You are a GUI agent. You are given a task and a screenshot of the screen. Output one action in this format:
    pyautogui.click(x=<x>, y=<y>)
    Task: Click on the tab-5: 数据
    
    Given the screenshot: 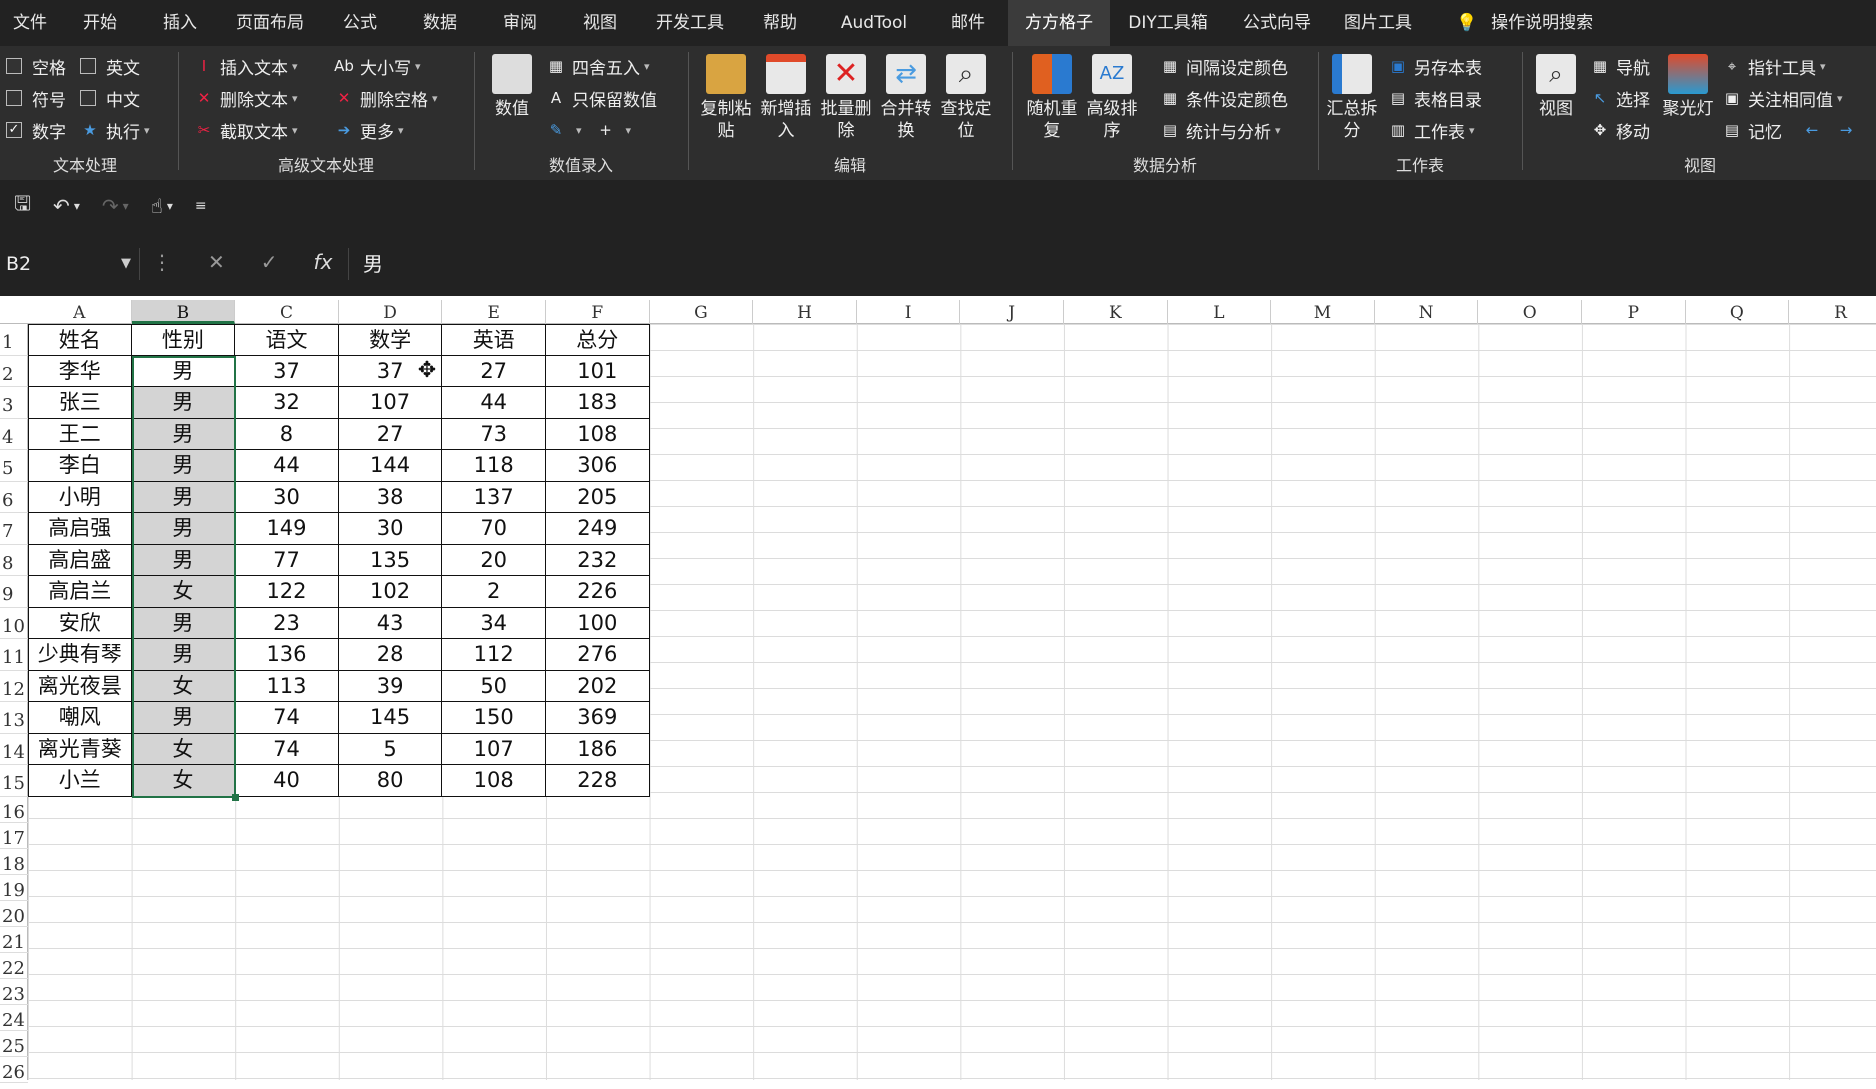 What is the action you would take?
    pyautogui.click(x=440, y=23)
    